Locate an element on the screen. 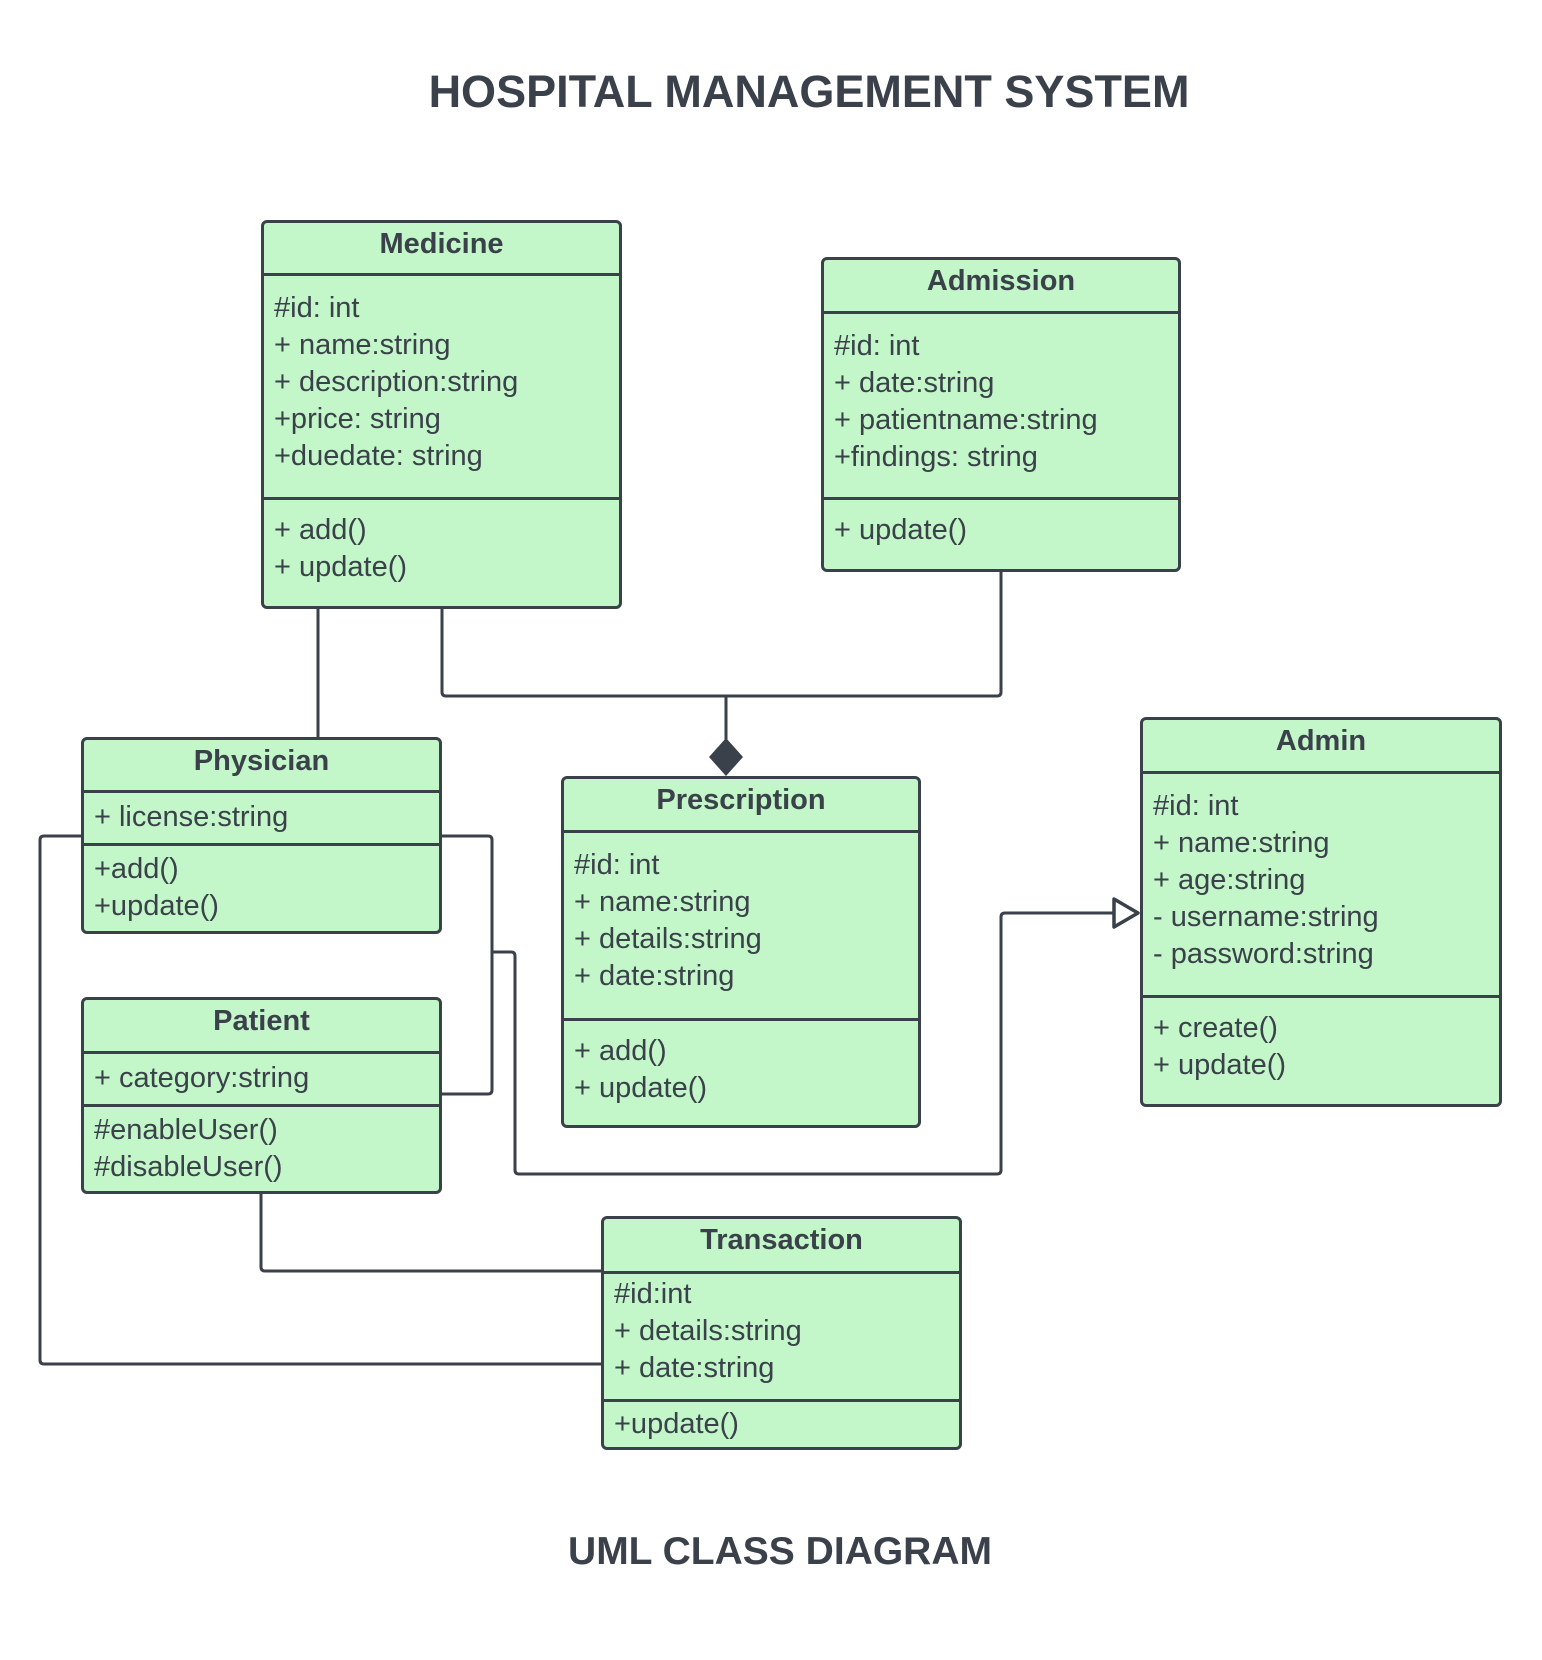  connector-physician-patient is located at coordinates (468, 965).